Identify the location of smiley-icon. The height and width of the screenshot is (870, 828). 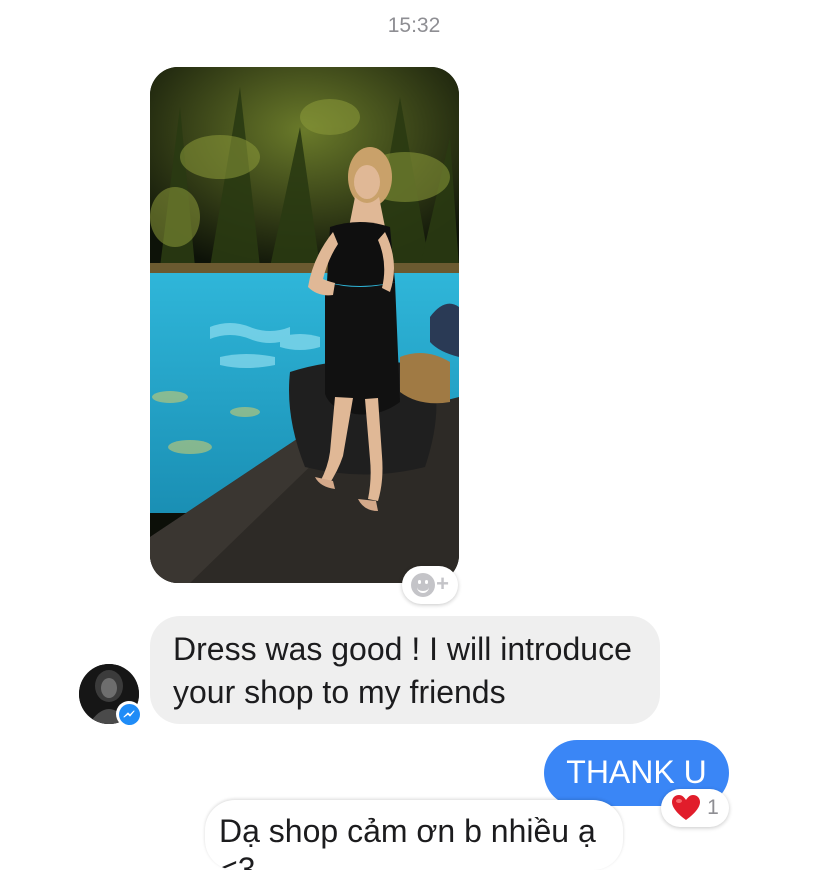
(423, 585).